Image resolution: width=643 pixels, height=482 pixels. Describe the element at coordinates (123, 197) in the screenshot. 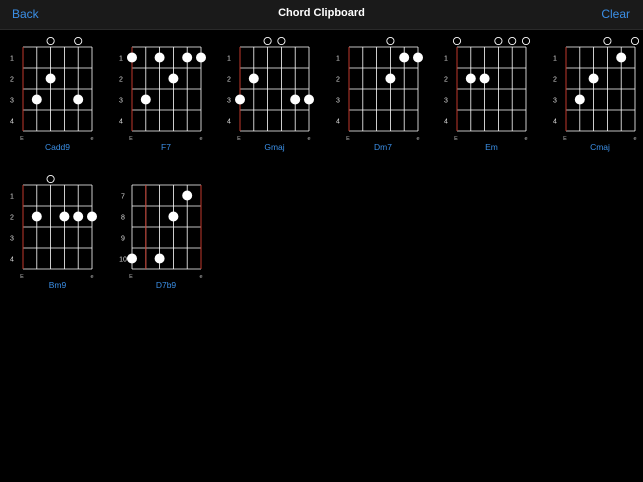

I see `fret-number: 7` at that location.